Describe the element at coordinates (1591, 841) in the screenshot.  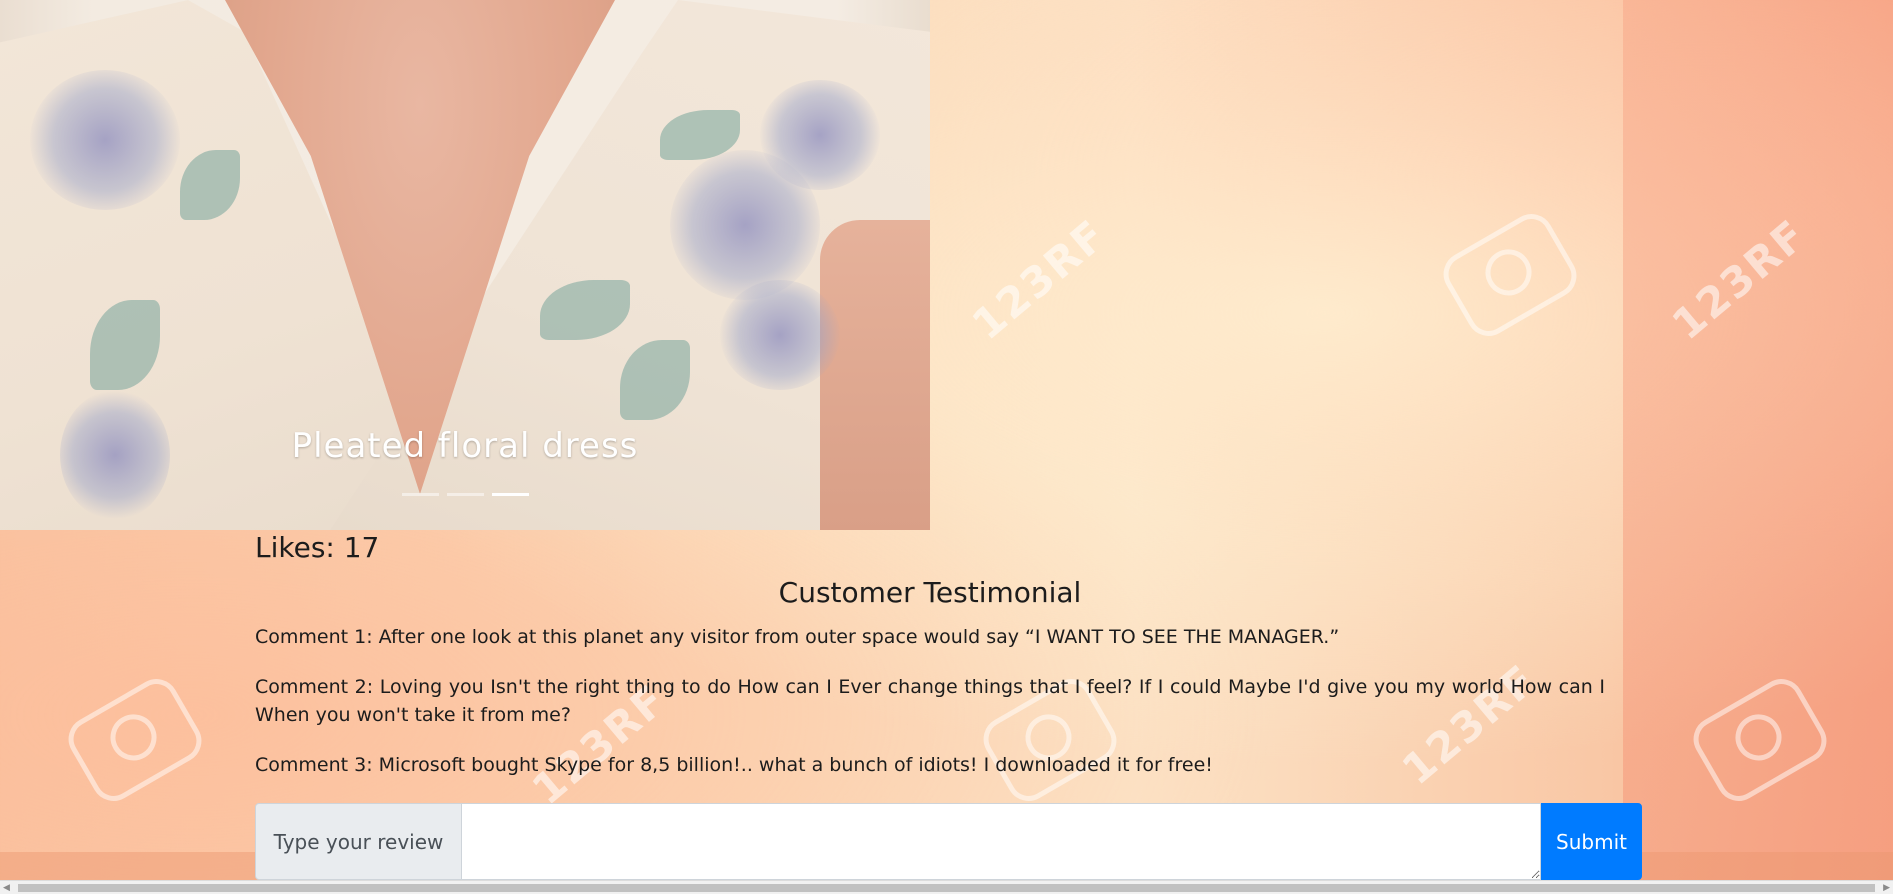
I see `submit-button: Submit` at that location.